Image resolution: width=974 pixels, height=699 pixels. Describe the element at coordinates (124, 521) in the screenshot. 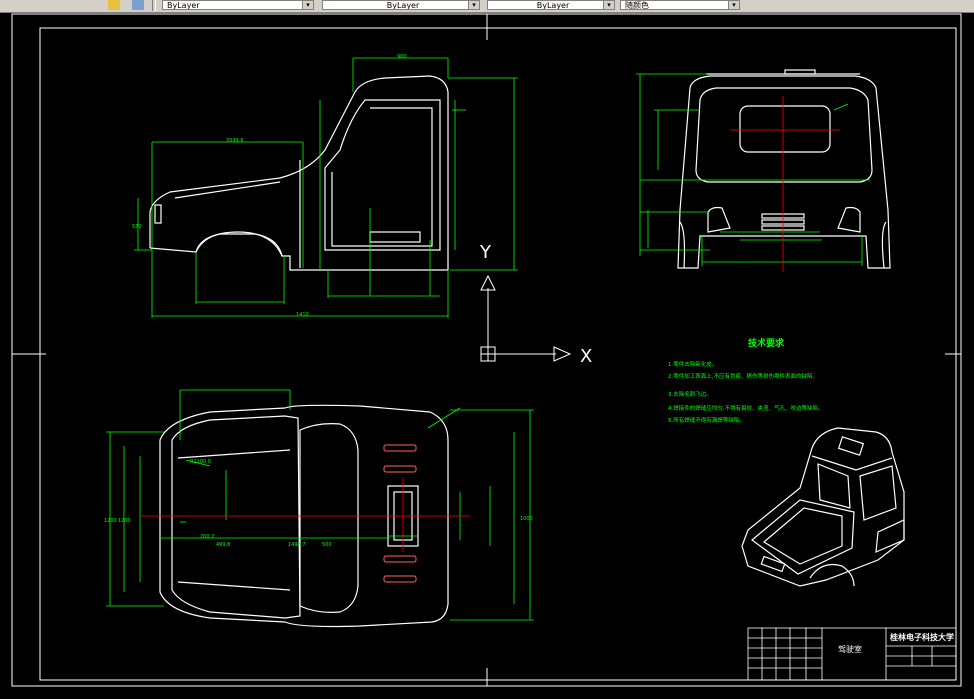

I see `dim-plan-left: 1200` at that location.